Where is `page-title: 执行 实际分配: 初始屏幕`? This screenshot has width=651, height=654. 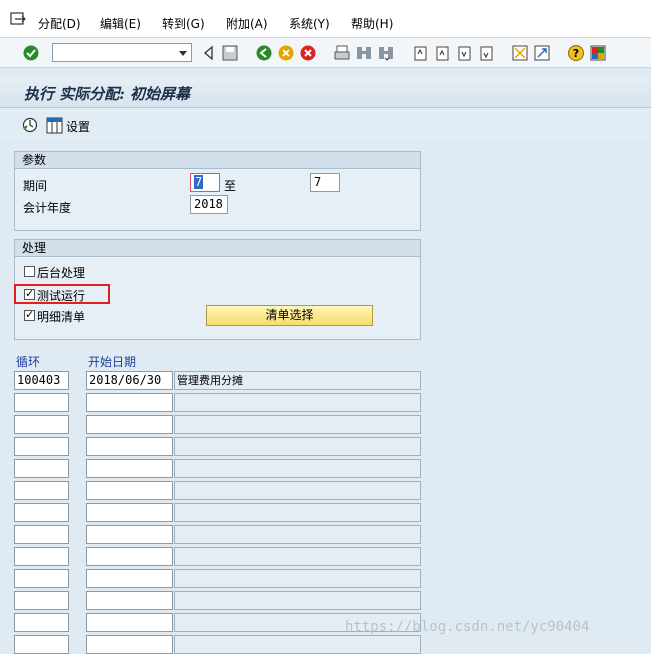 page-title: 执行 实际分配: 初始屏幕 is located at coordinates (107, 94).